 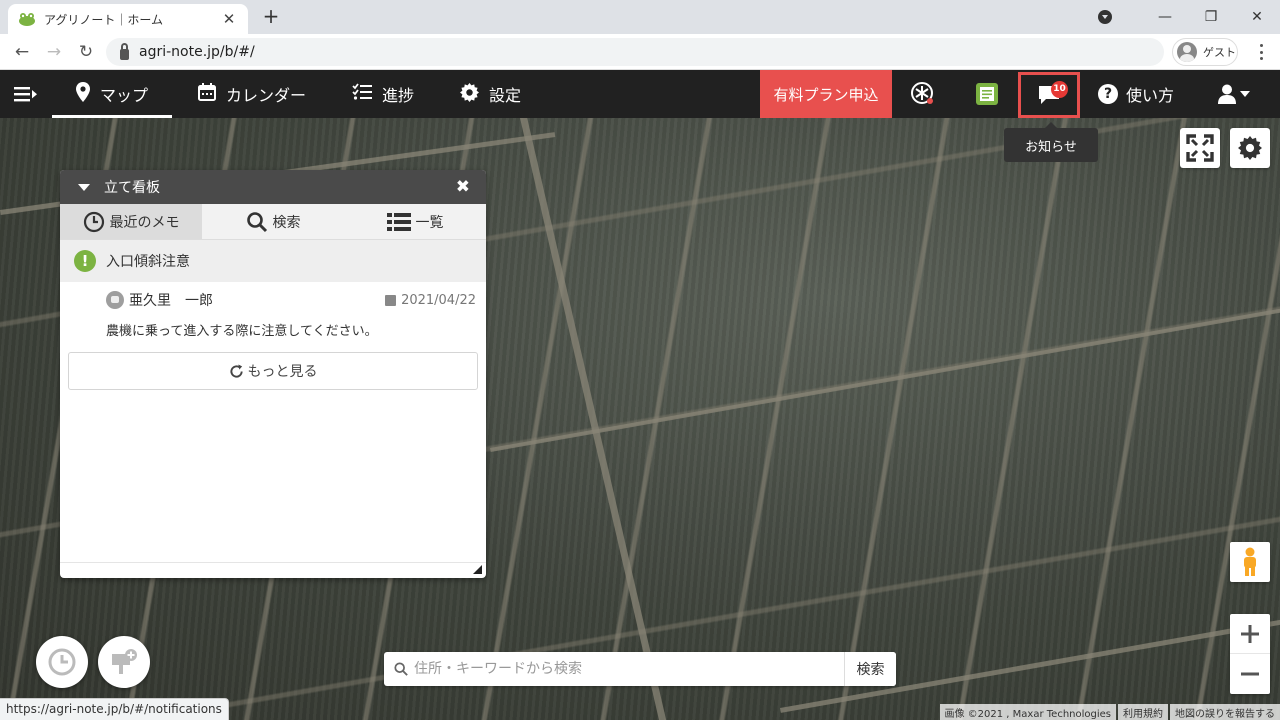 I want to click on work-diary-button, so click(x=987, y=94).